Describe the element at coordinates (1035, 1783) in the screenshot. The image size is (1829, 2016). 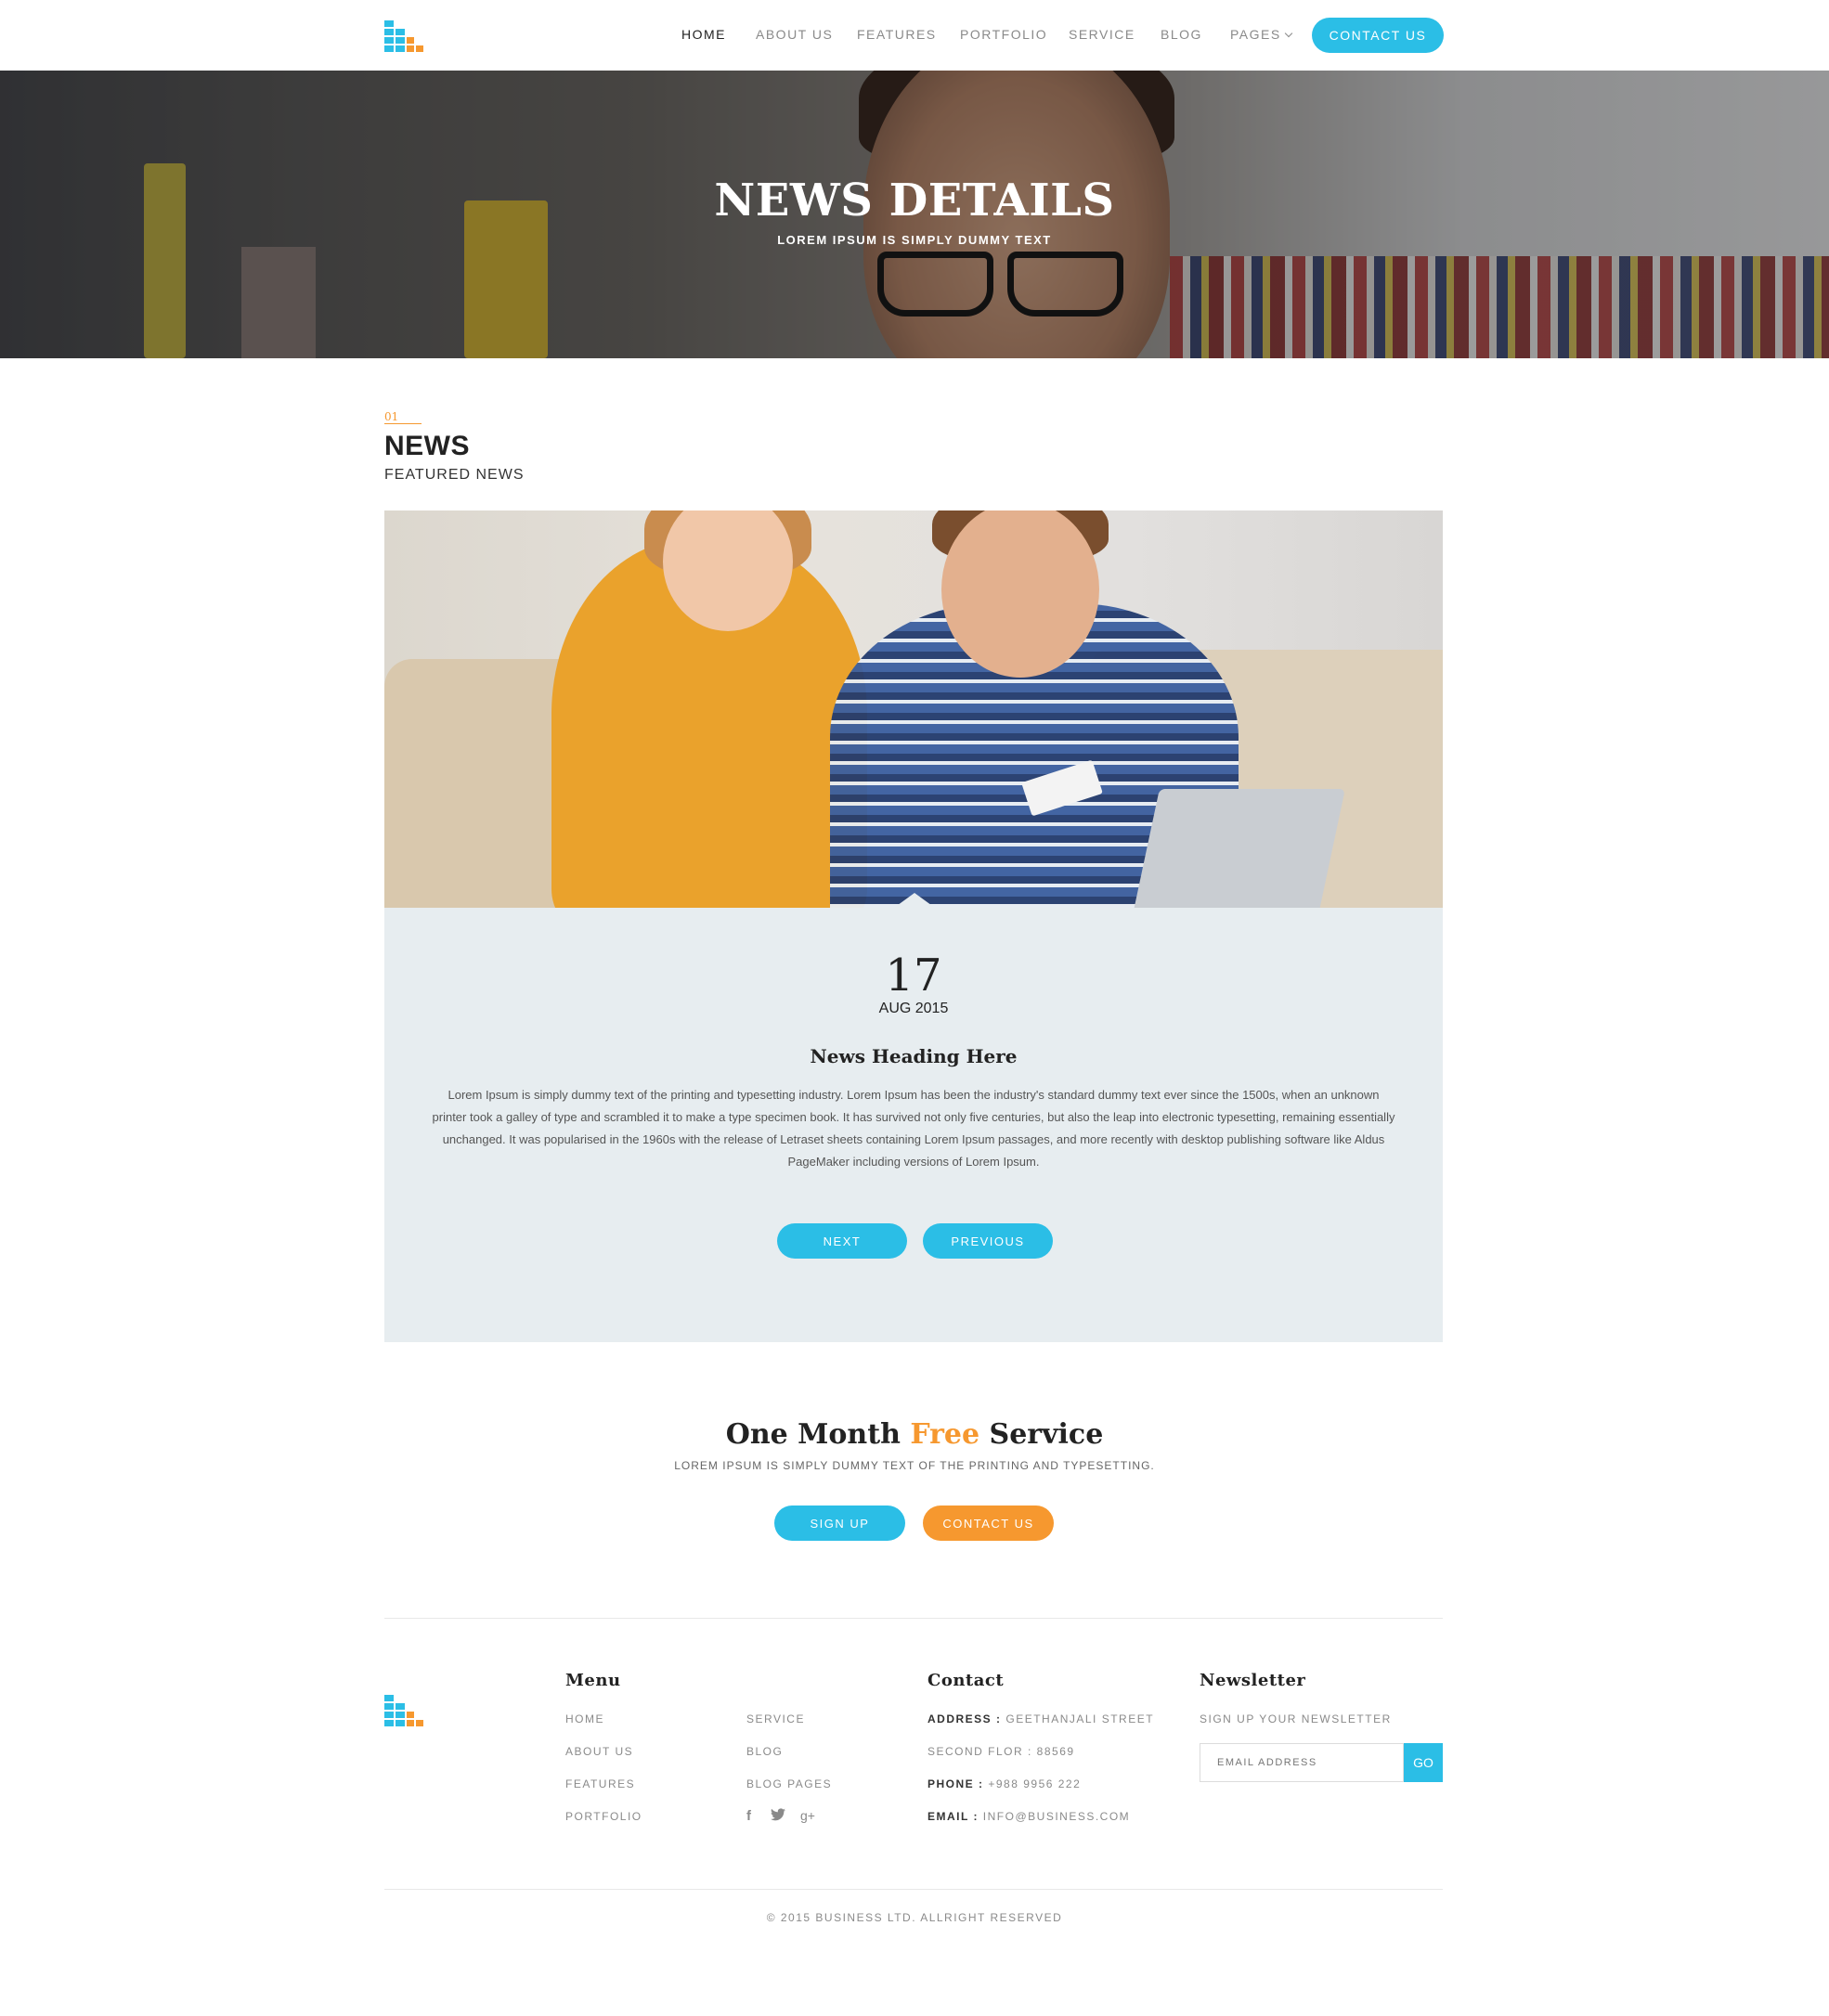
I see `phone-value: +988 9956 222` at that location.